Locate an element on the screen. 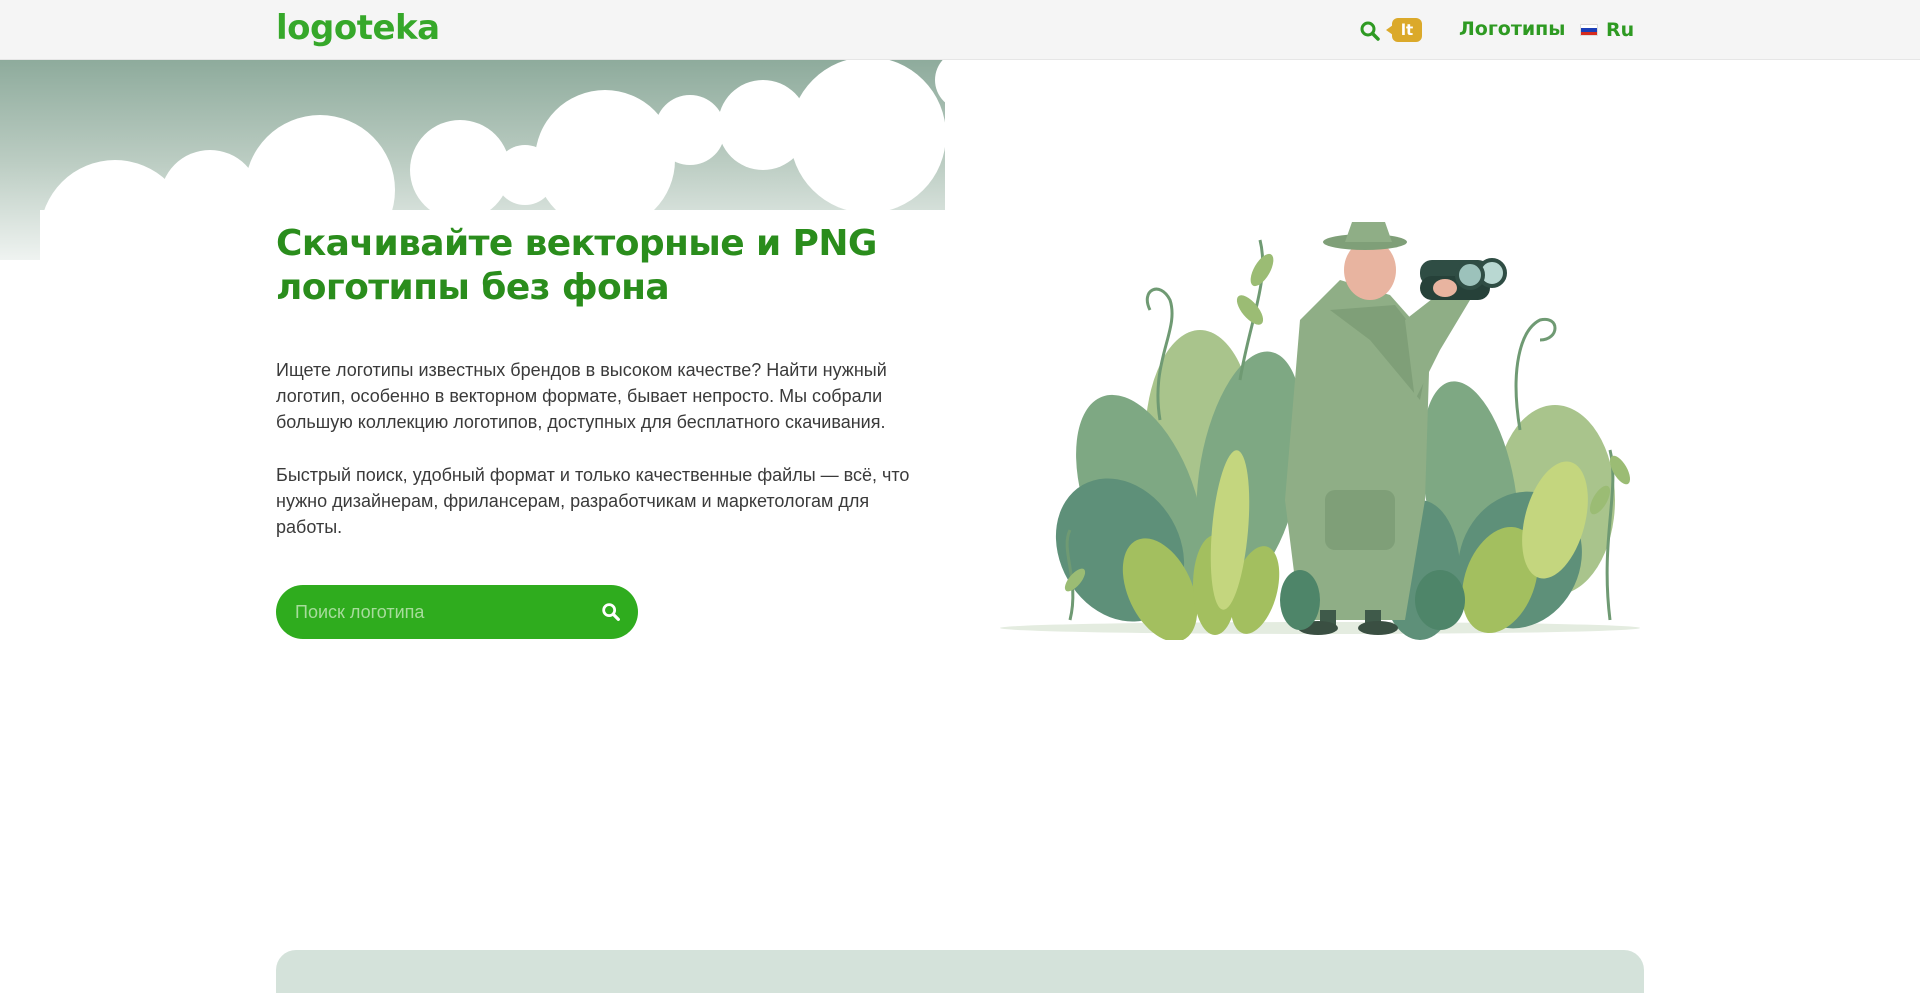 This screenshot has height=993, width=1920. logo-search-bar is located at coordinates (457, 612).